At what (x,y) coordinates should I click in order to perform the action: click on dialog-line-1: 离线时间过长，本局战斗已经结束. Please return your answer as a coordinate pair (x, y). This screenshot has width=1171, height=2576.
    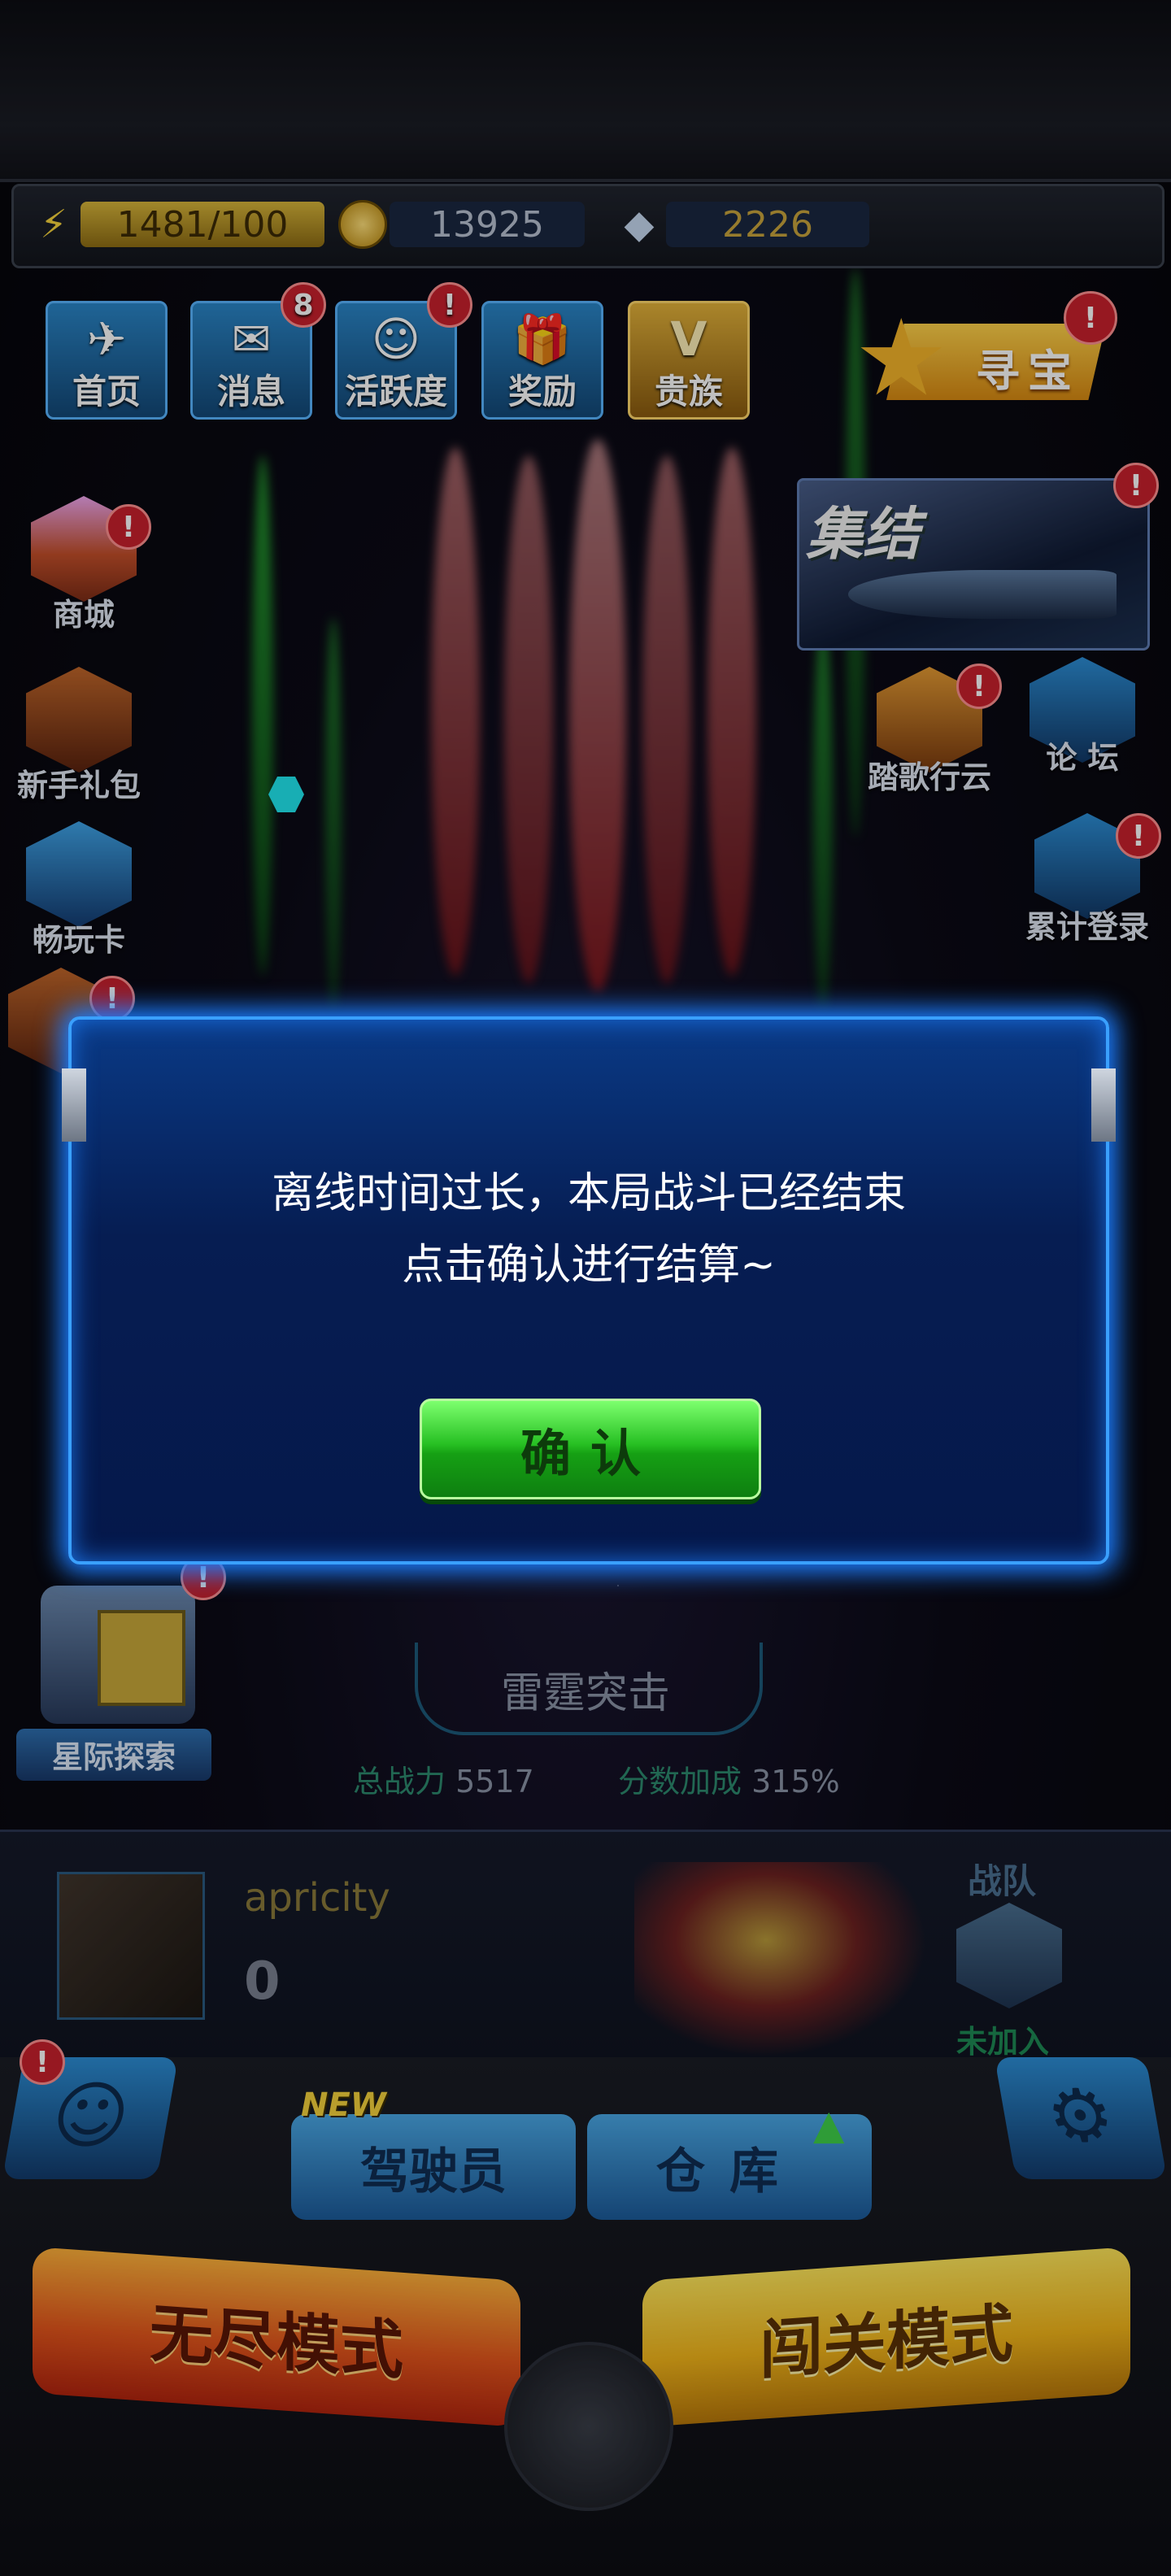
    Looking at the image, I should click on (588, 1193).